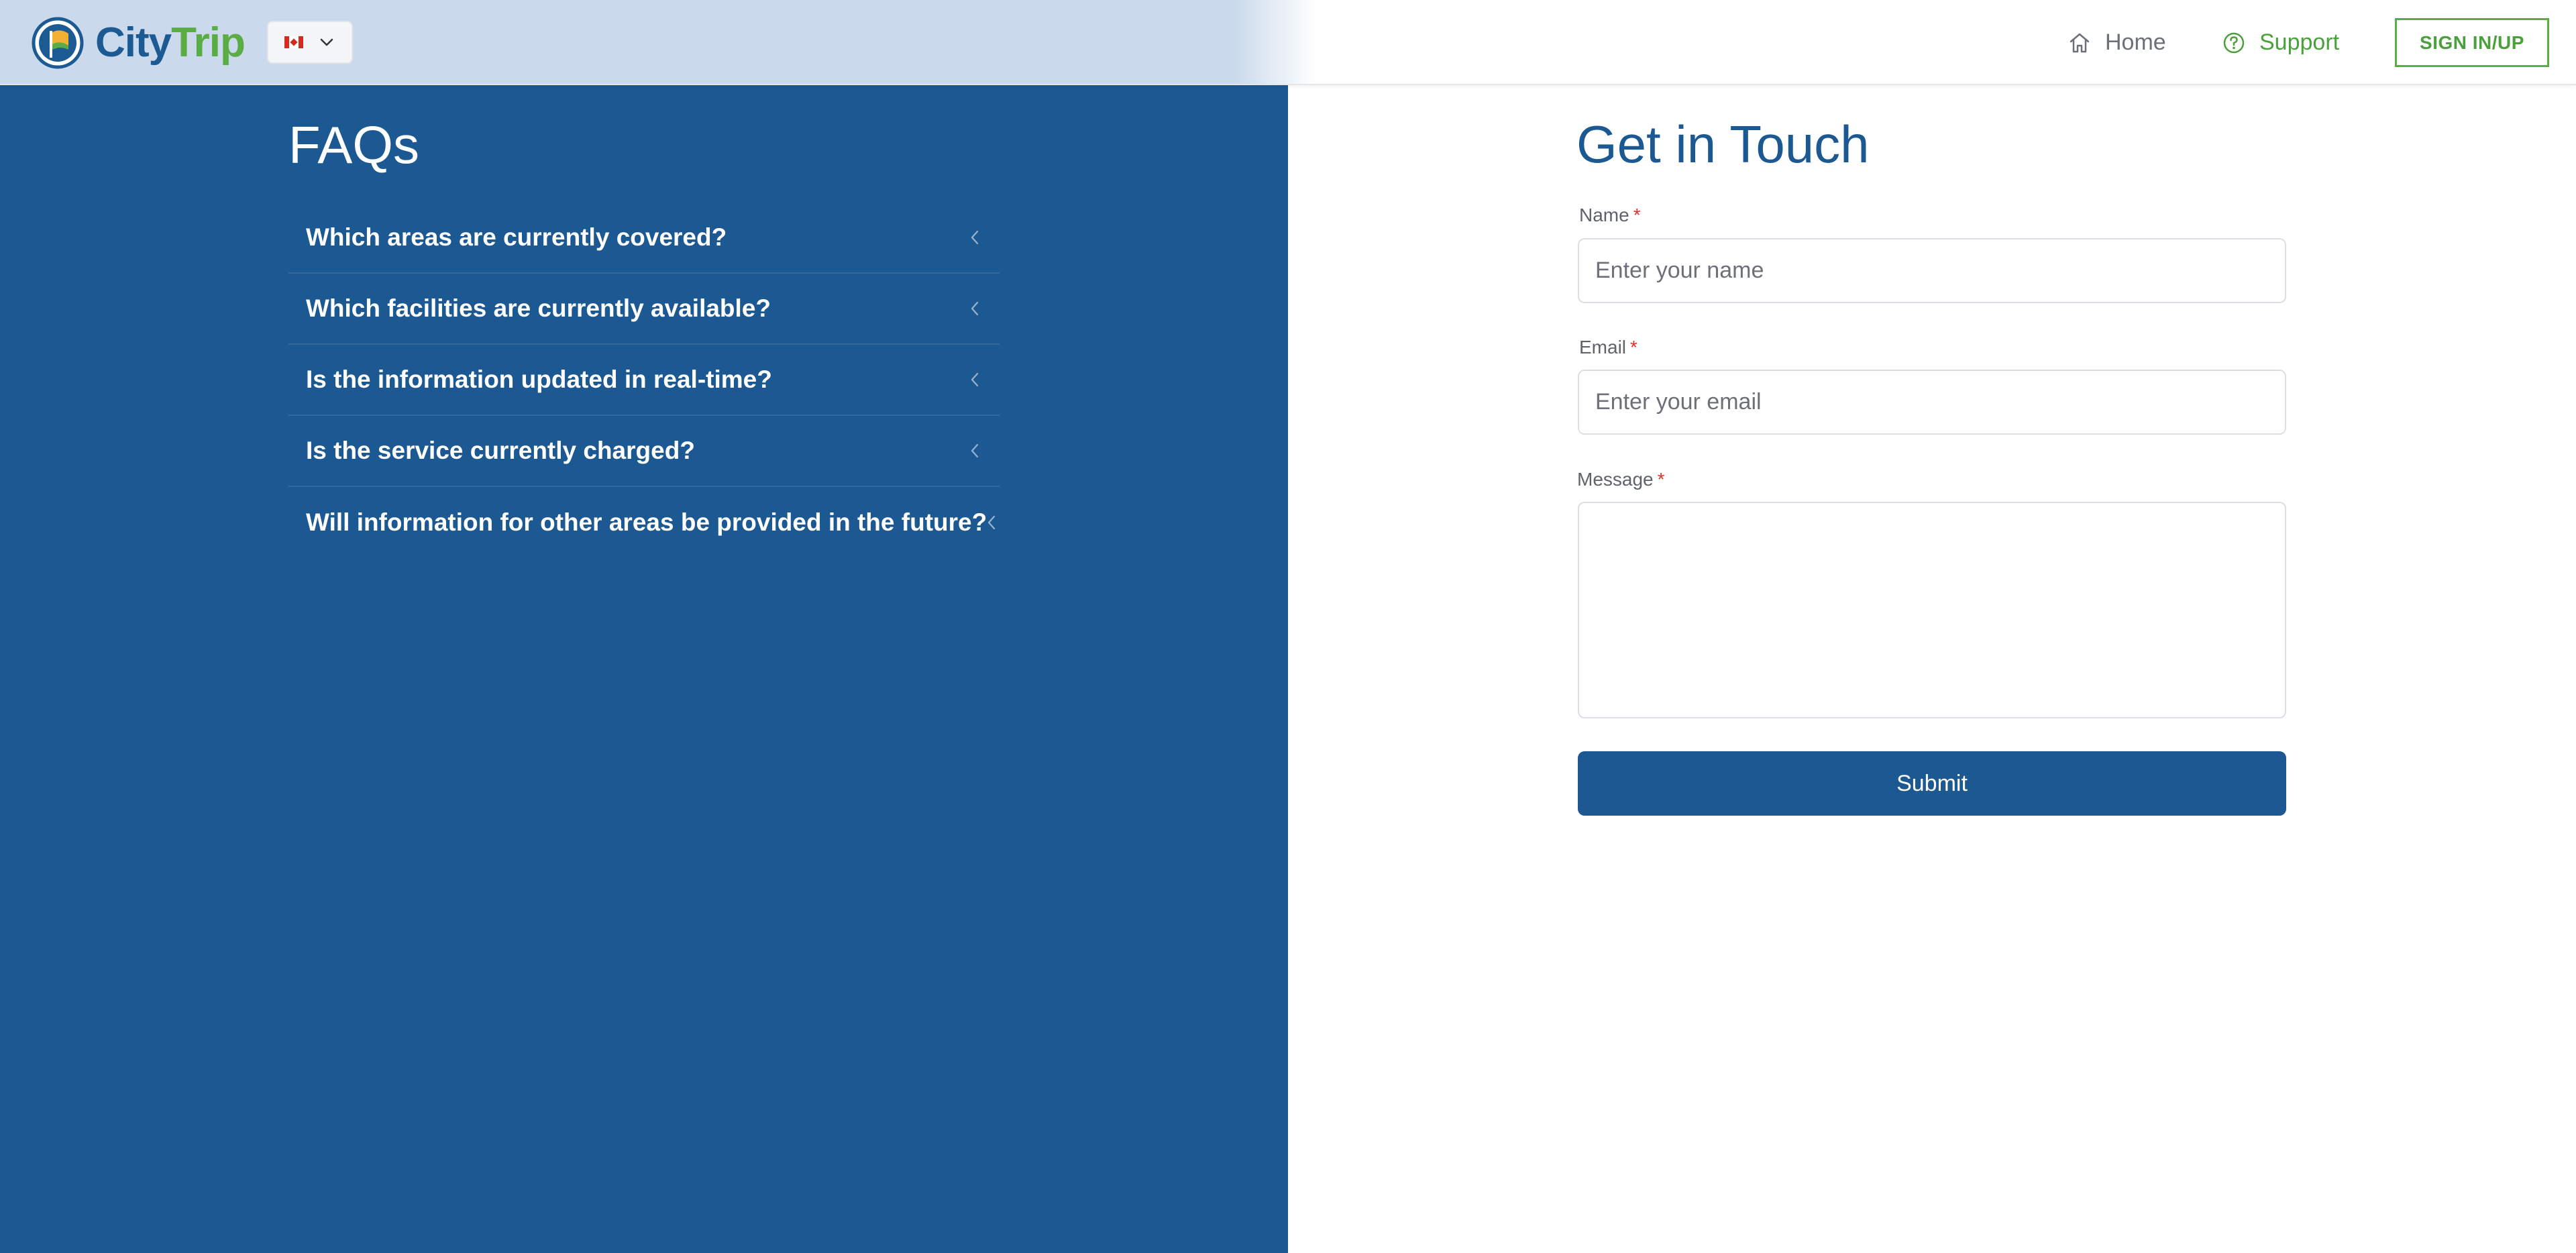  Describe the element at coordinates (58, 43) in the screenshot. I see `flag-globe-logo-icon` at that location.